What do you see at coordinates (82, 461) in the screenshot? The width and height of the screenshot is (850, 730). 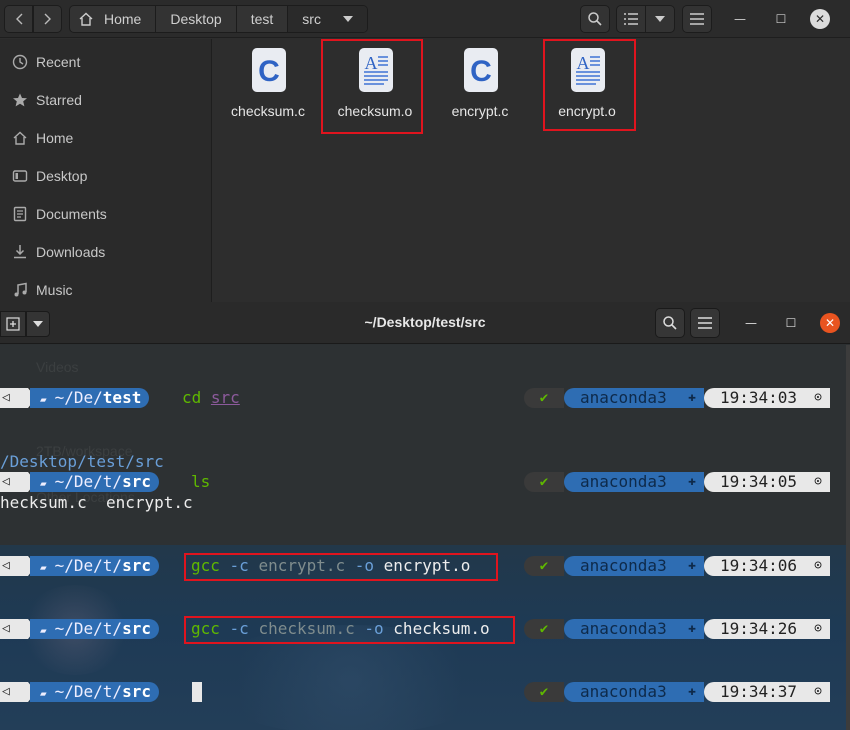 I see `path-echo-line: /Desktop/test/src` at bounding box center [82, 461].